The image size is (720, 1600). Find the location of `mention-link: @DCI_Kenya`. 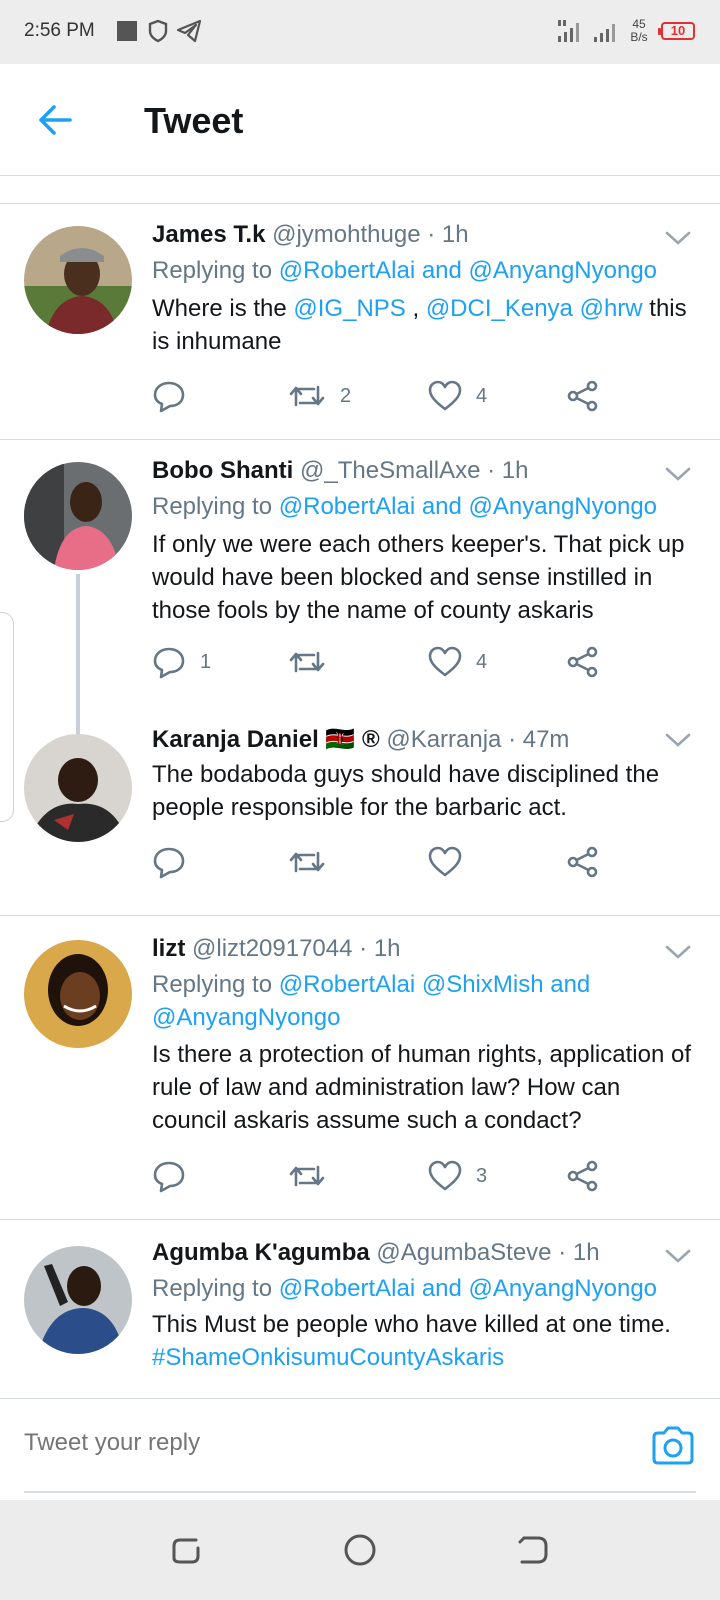

mention-link: @DCI_Kenya is located at coordinates (499, 308).